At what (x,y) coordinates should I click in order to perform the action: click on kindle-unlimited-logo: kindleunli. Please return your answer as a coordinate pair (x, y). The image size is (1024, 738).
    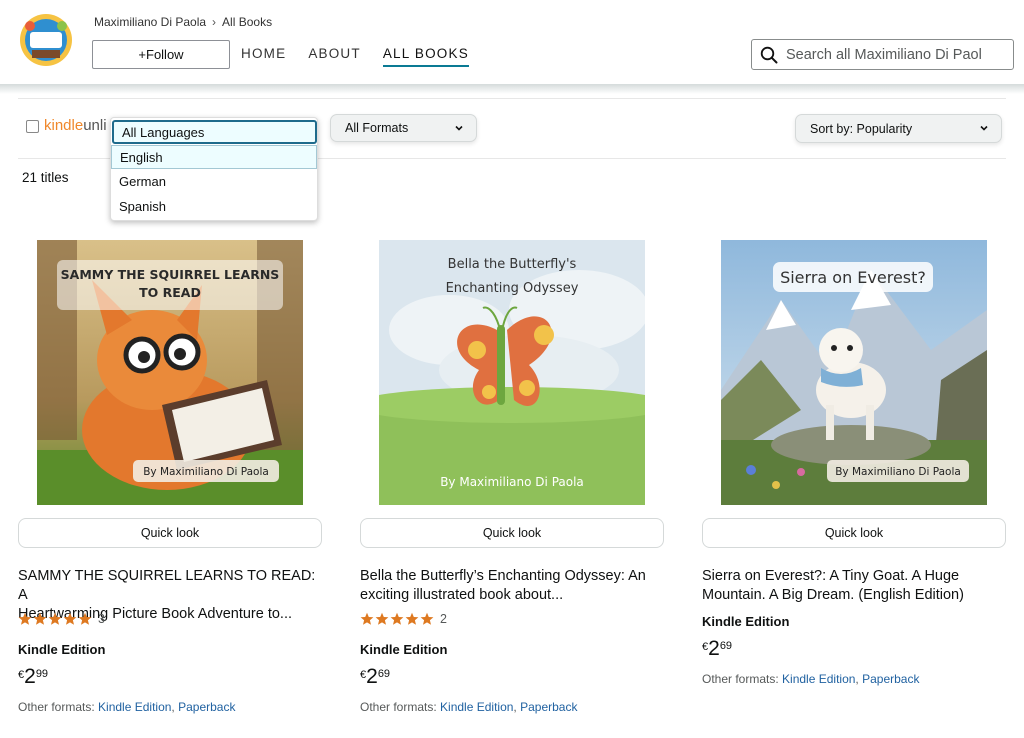
    Looking at the image, I should click on (78, 125).